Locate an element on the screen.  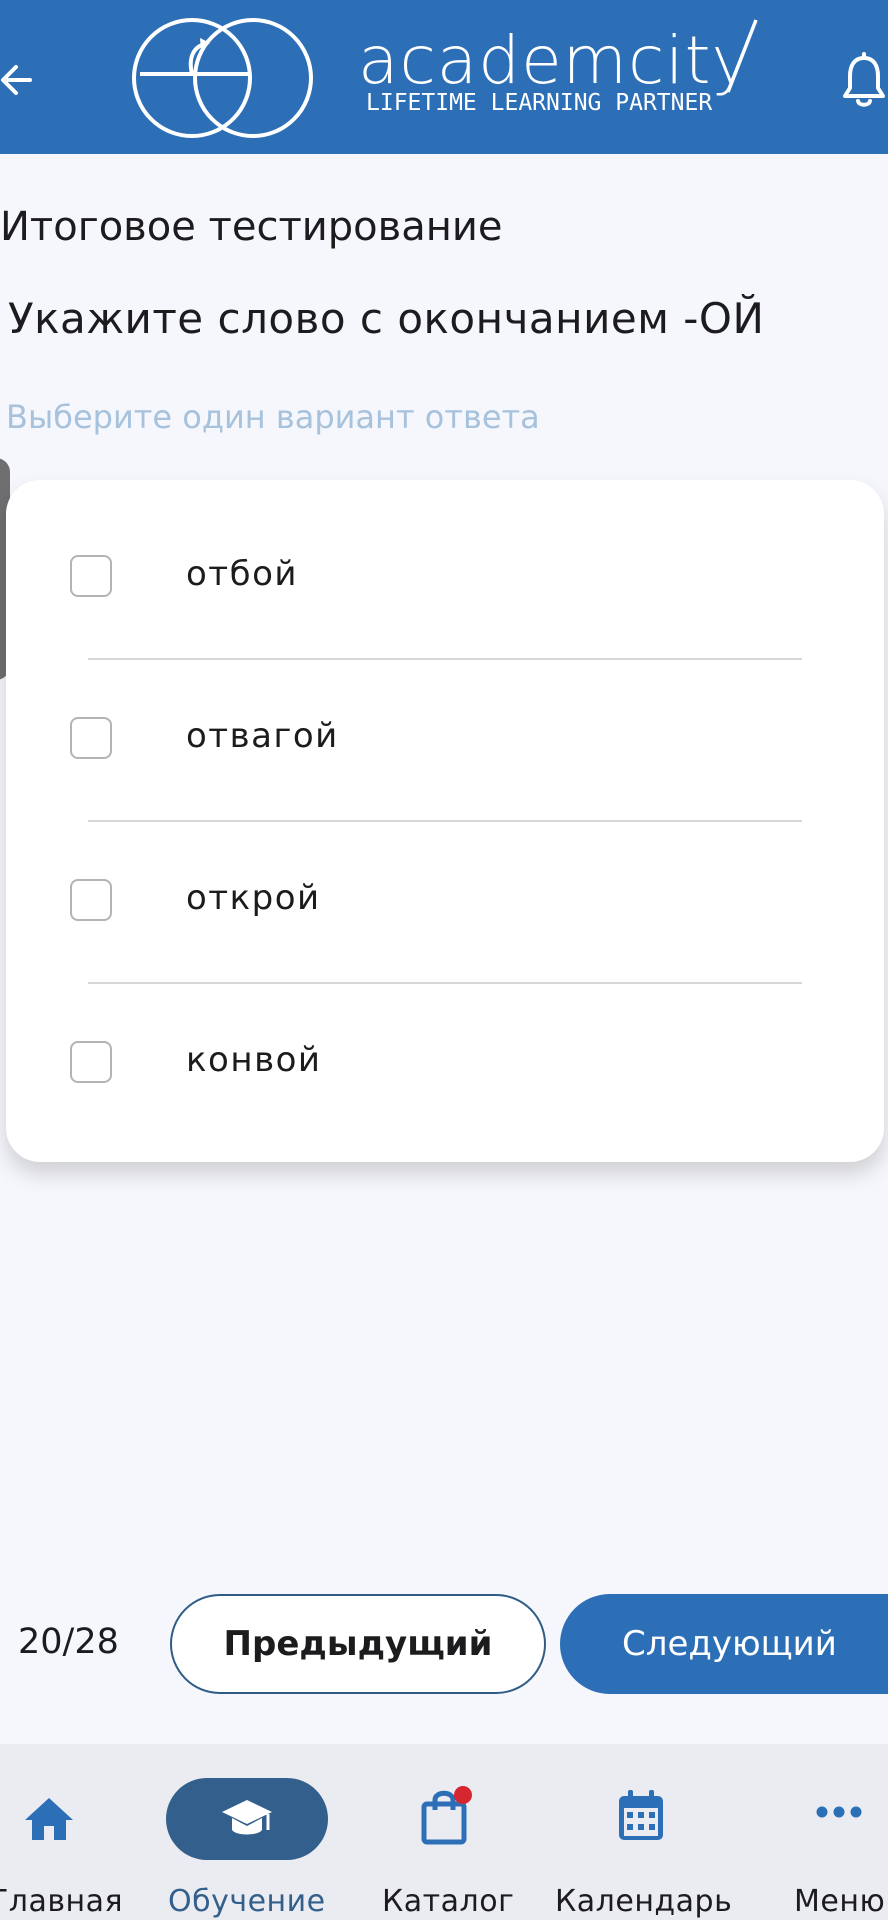
tab-label: Меню is located at coordinates (840, 1901).